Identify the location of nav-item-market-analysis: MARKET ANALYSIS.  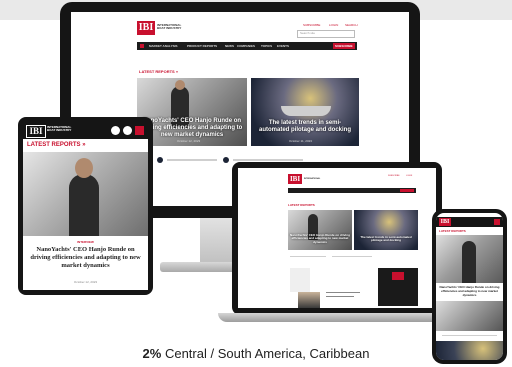
(163, 46).